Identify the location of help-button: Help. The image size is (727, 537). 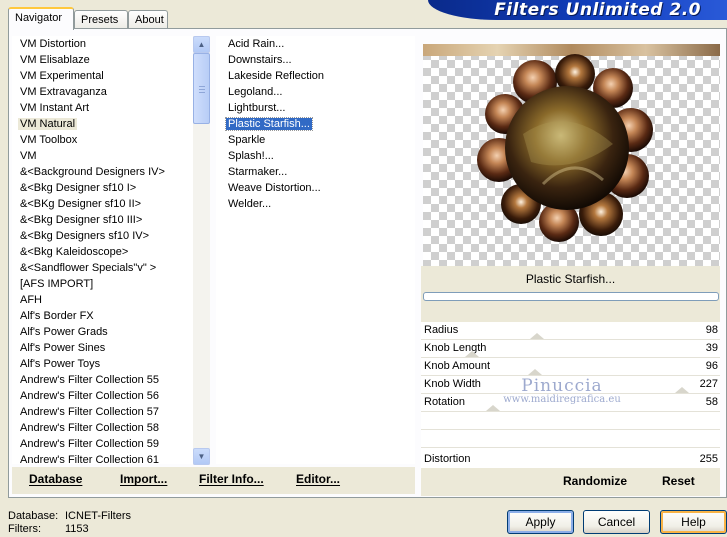
(693, 522).